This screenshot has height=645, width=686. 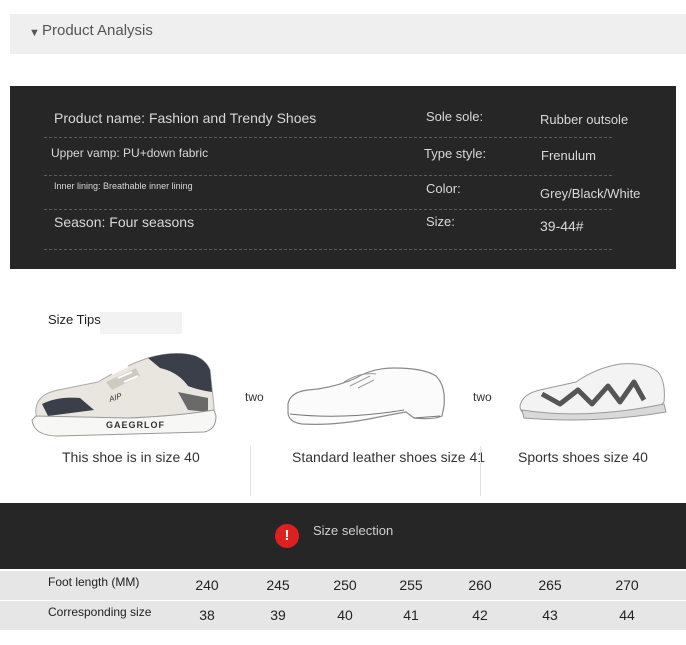 What do you see at coordinates (343, 7) in the screenshot?
I see `top-strip` at bounding box center [343, 7].